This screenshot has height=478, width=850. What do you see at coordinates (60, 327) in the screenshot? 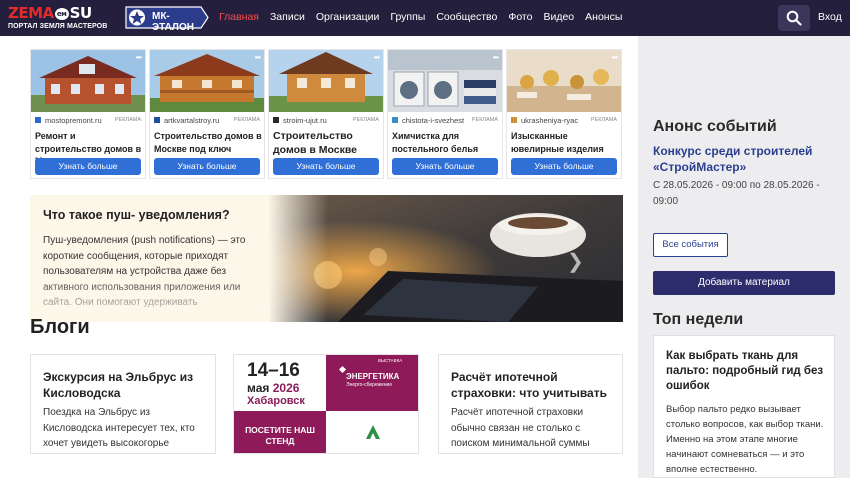
I see `blogs-heading: Блоги` at bounding box center [60, 327].